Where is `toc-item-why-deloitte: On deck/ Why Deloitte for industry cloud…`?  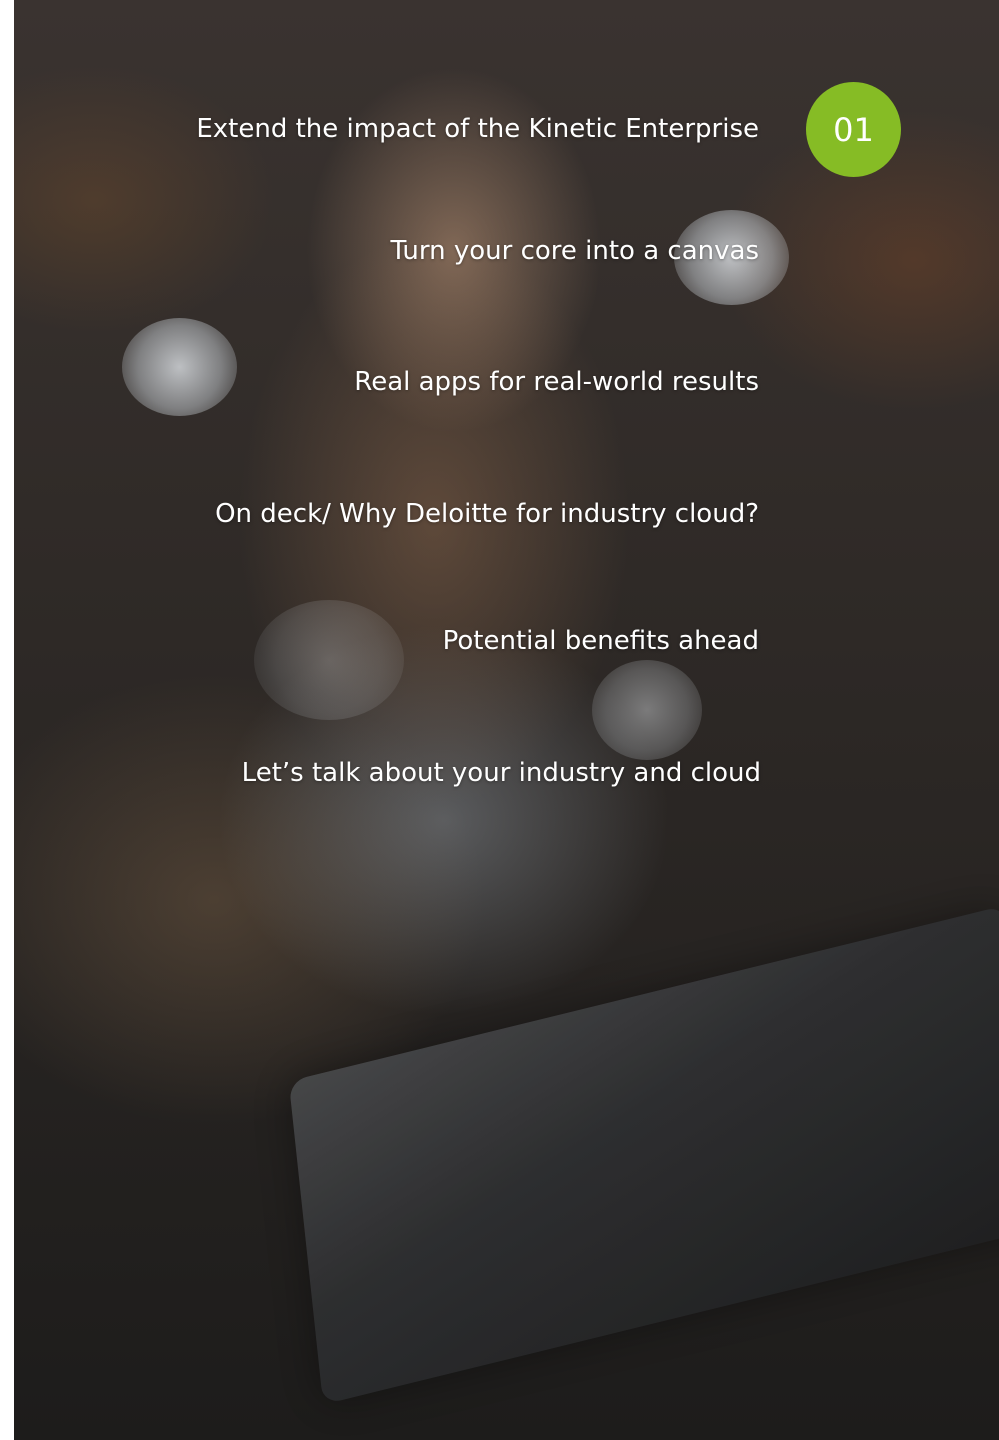
toc-item-why-deloitte: On deck/ Why Deloitte for industry cloud… is located at coordinates (487, 514).